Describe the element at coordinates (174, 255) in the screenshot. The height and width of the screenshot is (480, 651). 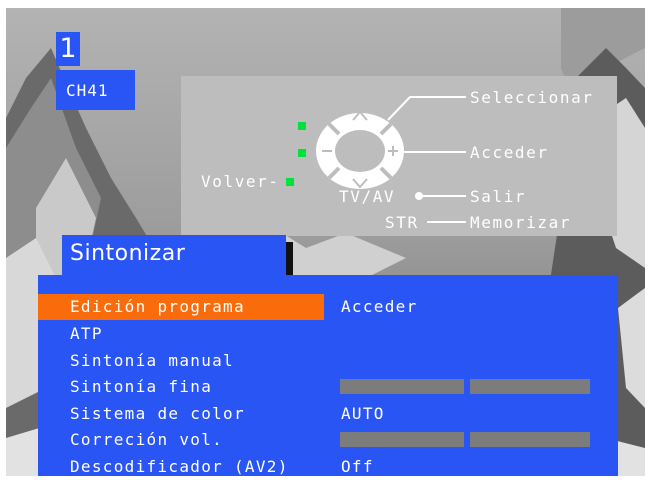
I see `menu-title: Sintonizar` at that location.